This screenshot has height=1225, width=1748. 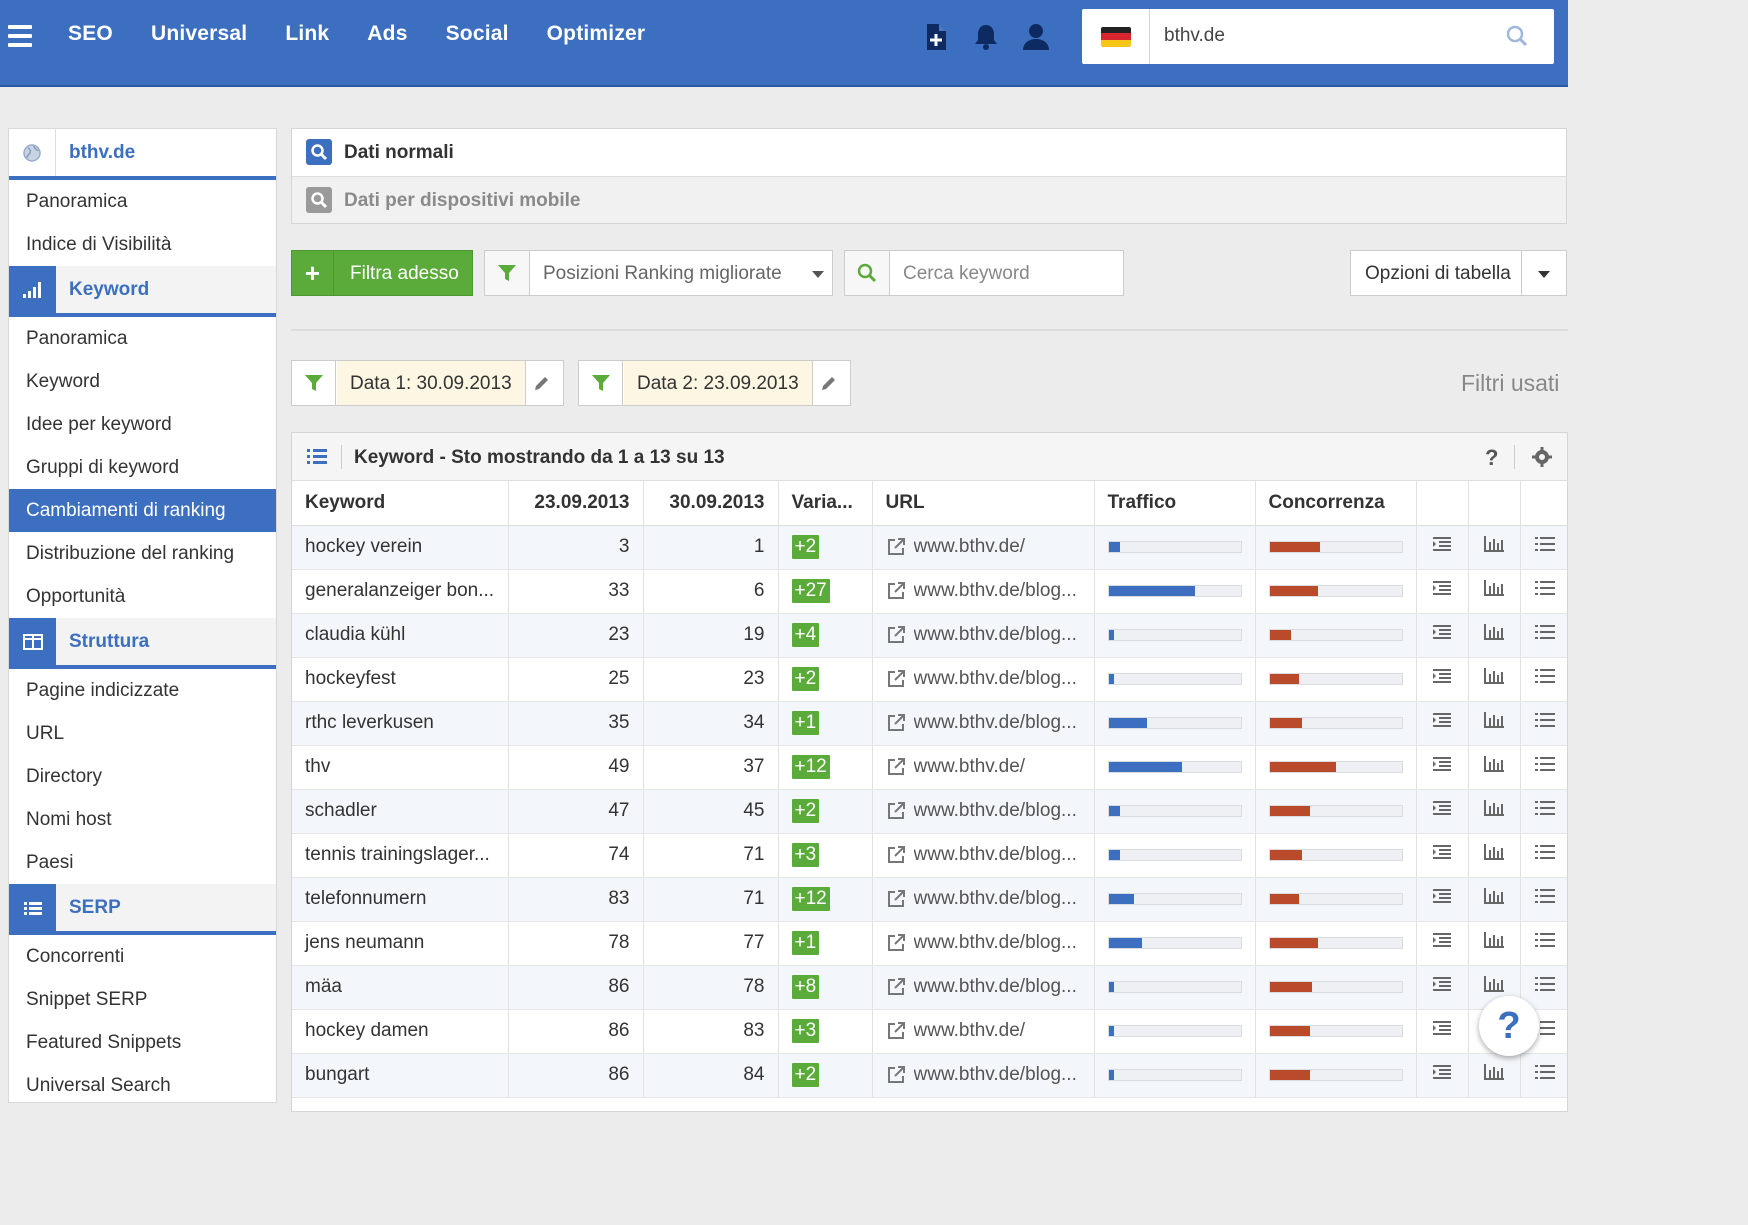 What do you see at coordinates (387, 34) in the screenshot?
I see `nav-ads: Ads` at bounding box center [387, 34].